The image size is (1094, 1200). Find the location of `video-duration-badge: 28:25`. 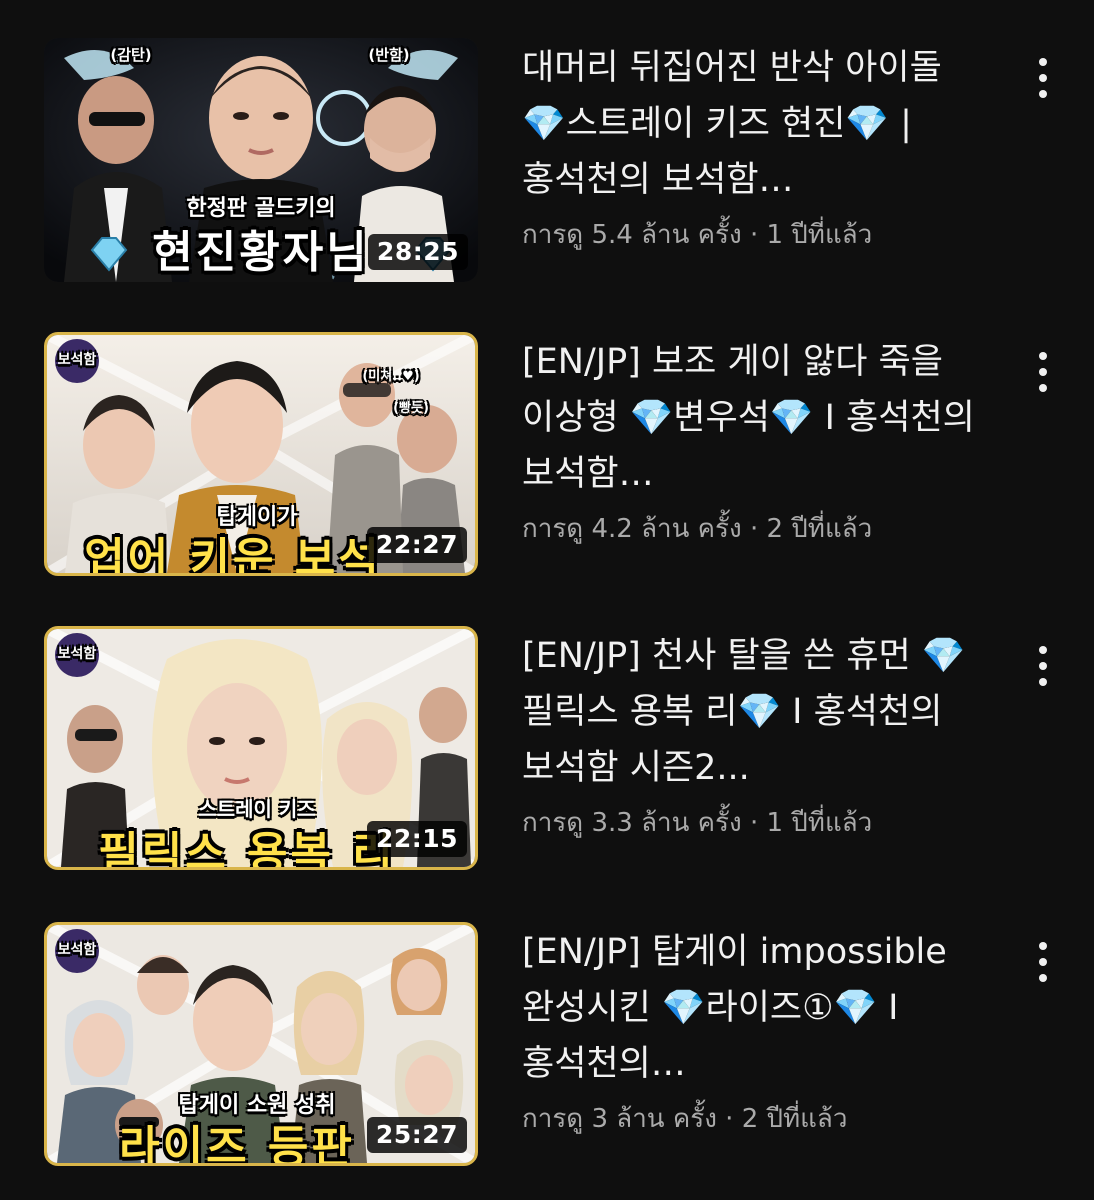

video-duration-badge: 28:25 is located at coordinates (417, 252).